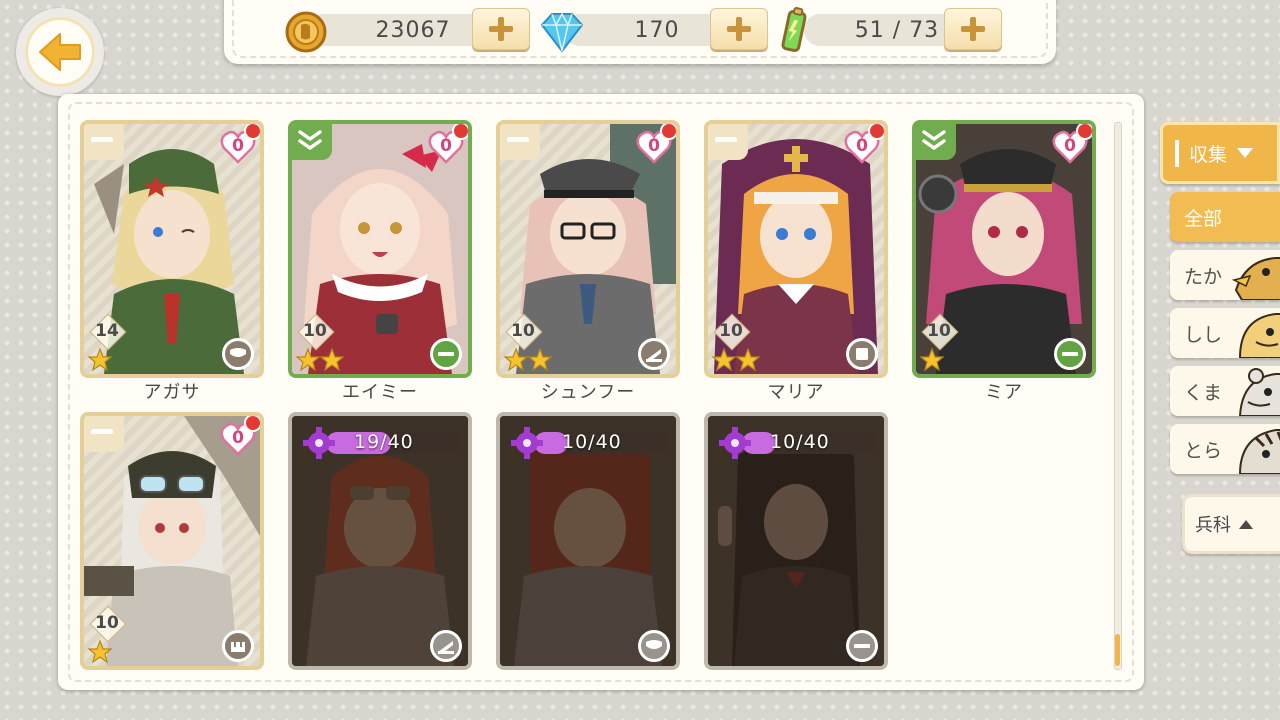 The width and height of the screenshot is (1280, 720). I want to click on fragment-count: 19/40, so click(384, 442).